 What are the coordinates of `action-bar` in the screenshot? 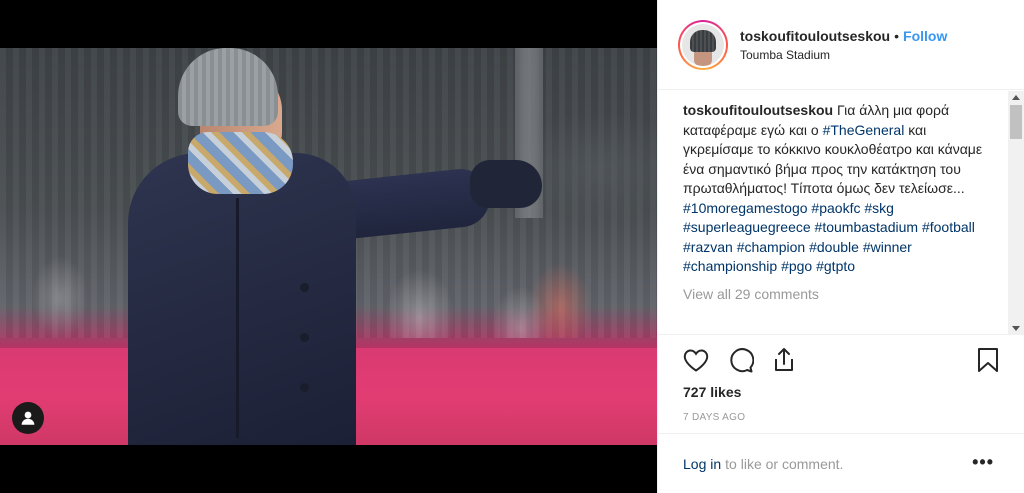 It's located at (841, 360).